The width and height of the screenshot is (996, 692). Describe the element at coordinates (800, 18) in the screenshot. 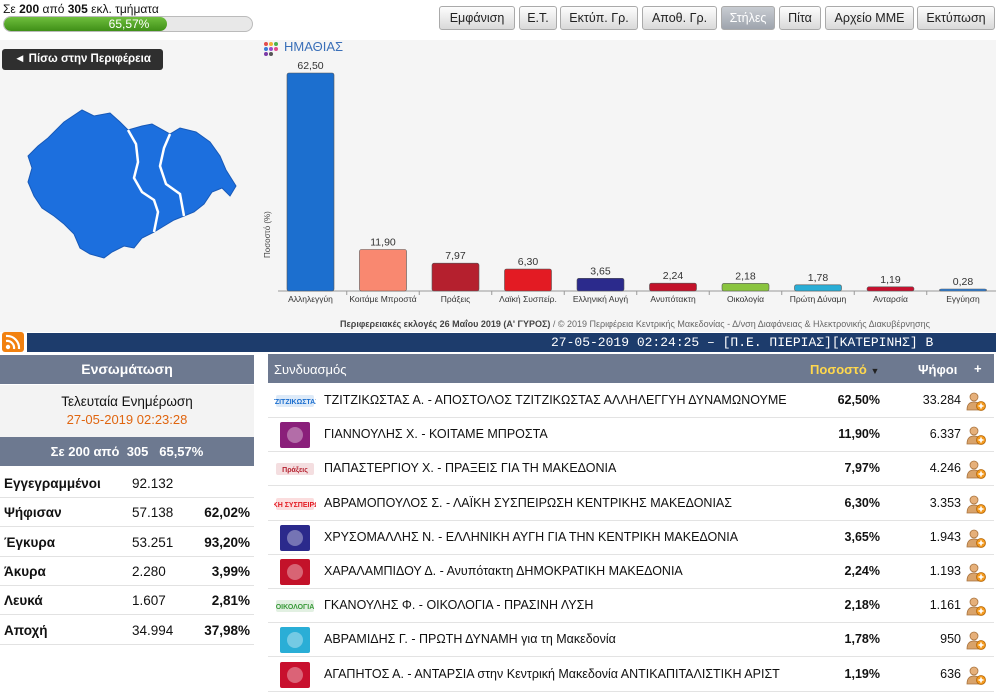

I see `toolbar-button-pie: Πίτα` at that location.